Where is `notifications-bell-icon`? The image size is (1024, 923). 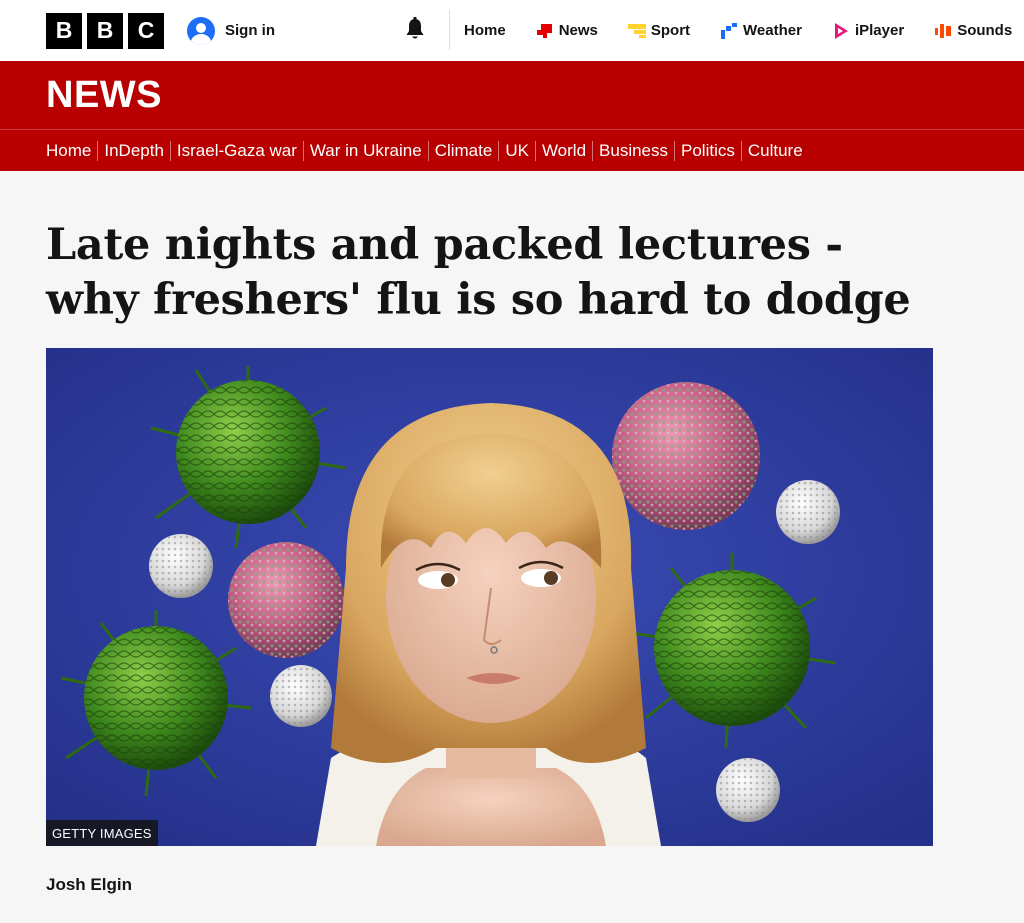 notifications-bell-icon is located at coordinates (415, 29).